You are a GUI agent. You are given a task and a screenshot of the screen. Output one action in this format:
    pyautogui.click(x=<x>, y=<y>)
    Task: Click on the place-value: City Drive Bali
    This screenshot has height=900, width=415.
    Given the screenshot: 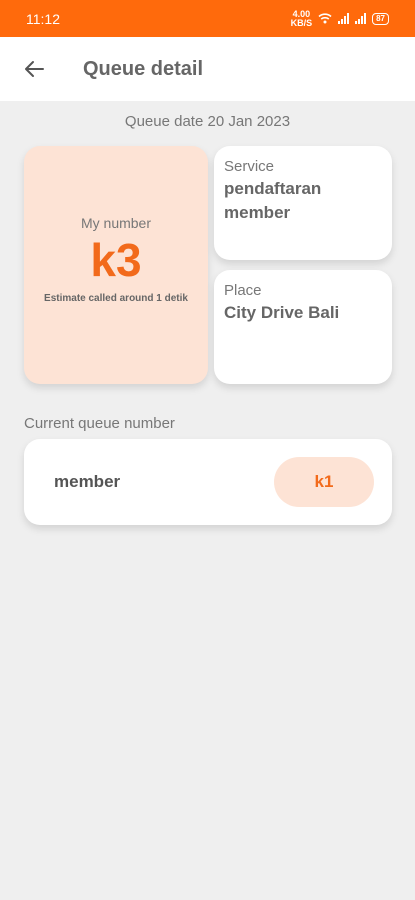 What is the action you would take?
    pyautogui.click(x=282, y=312)
    